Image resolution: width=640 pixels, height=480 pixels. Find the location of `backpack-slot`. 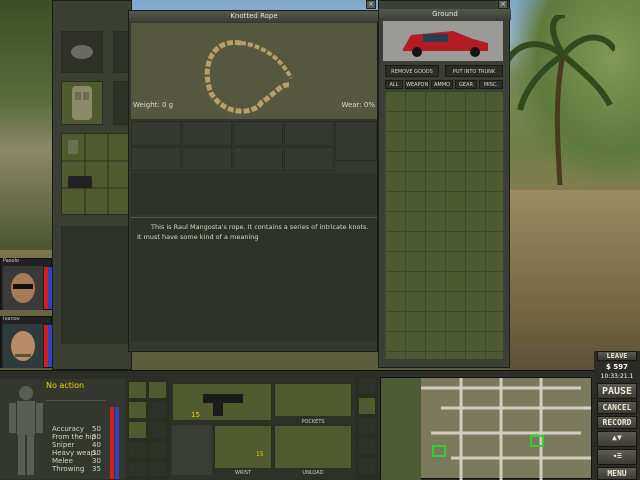

backpack-slot is located at coordinates (96, 285).